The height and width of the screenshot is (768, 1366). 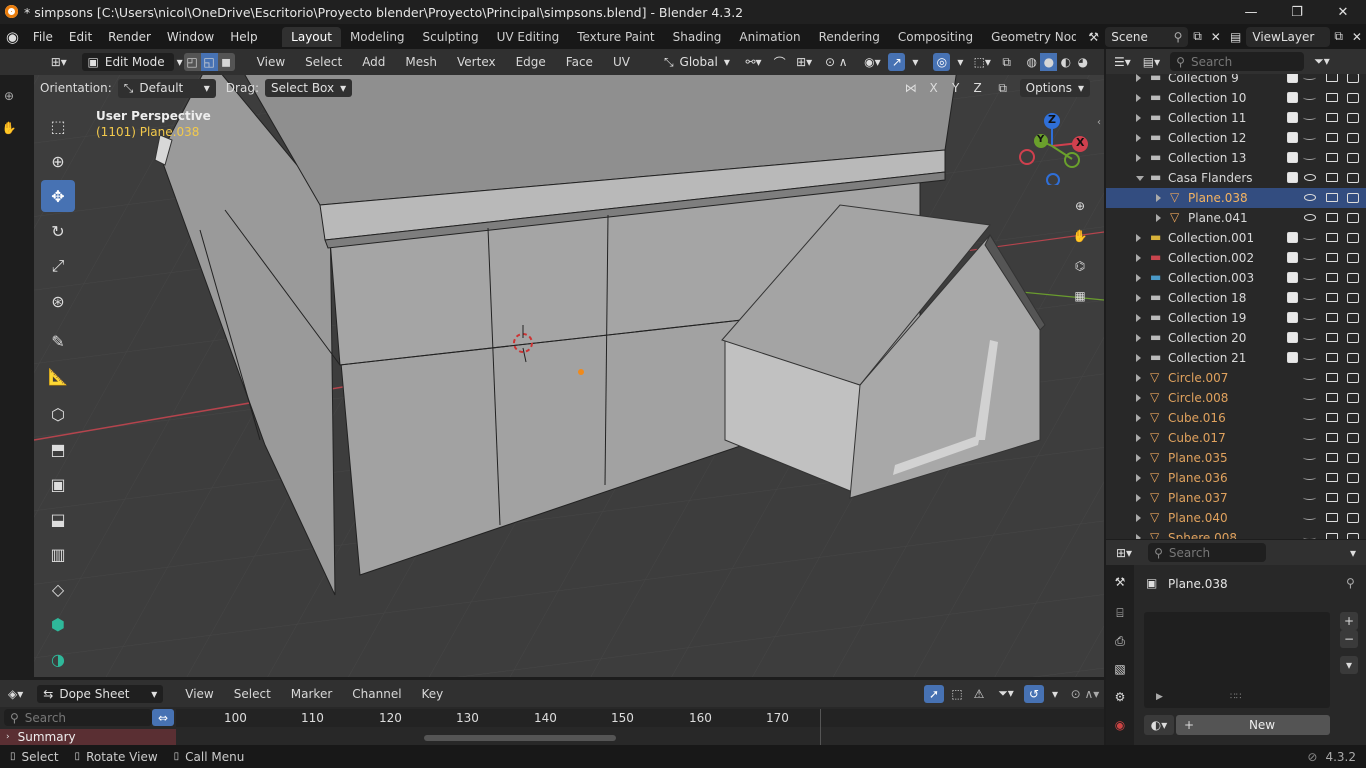 I want to click on dope-menu-marker: Marker, so click(x=311, y=694).